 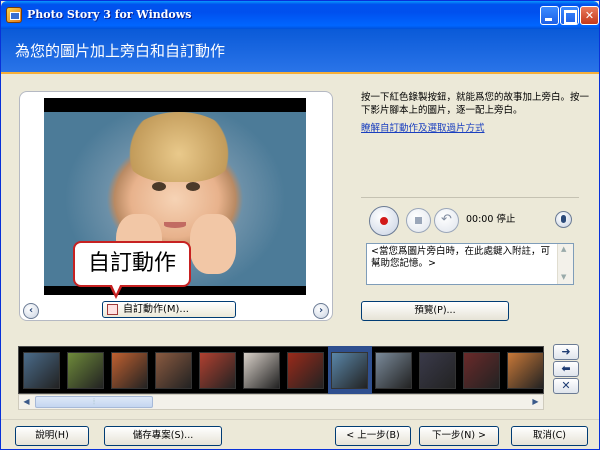 What do you see at coordinates (120, 51) in the screenshot?
I see `page-title: 為您的圖片加上旁白和自訂動作` at bounding box center [120, 51].